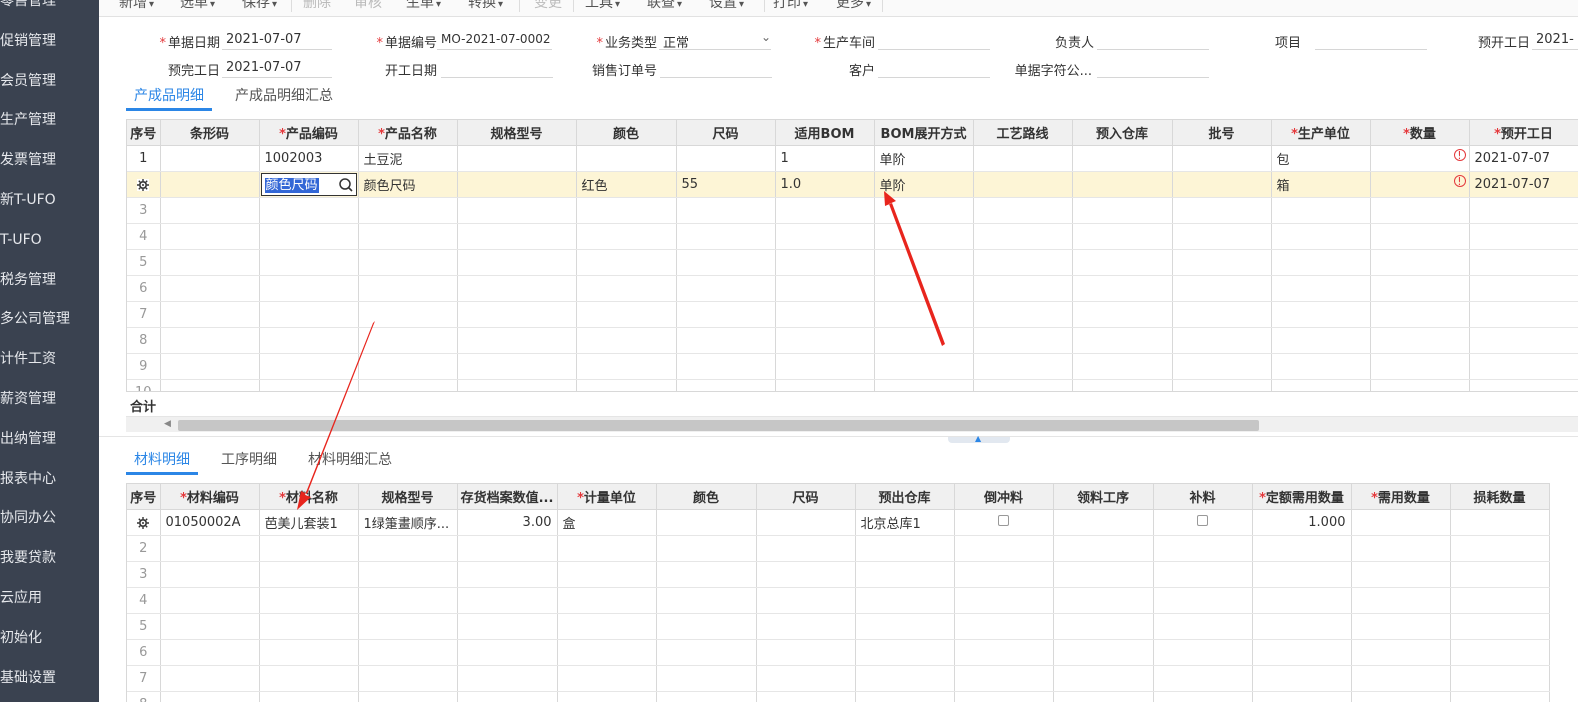 The width and height of the screenshot is (1578, 702). Describe the element at coordinates (607, 522) in the screenshot. I see `table-cell: 盒` at that location.